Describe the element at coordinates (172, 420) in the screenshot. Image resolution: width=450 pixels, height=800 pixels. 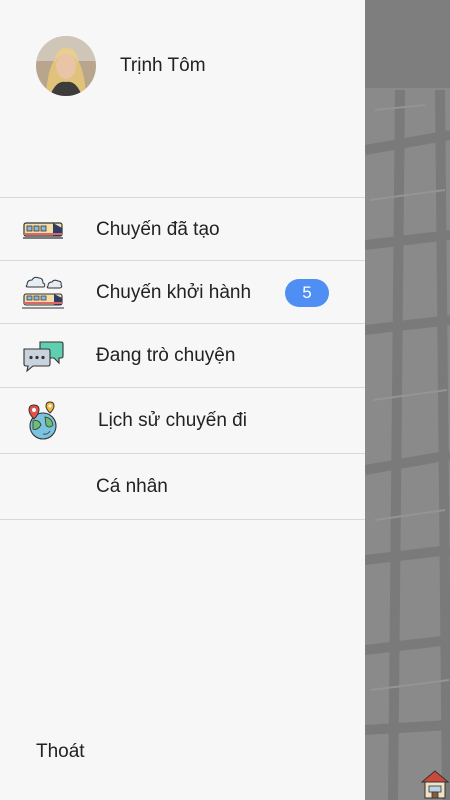
I see `menu-item-label: Lịch sử chuyến đi` at that location.